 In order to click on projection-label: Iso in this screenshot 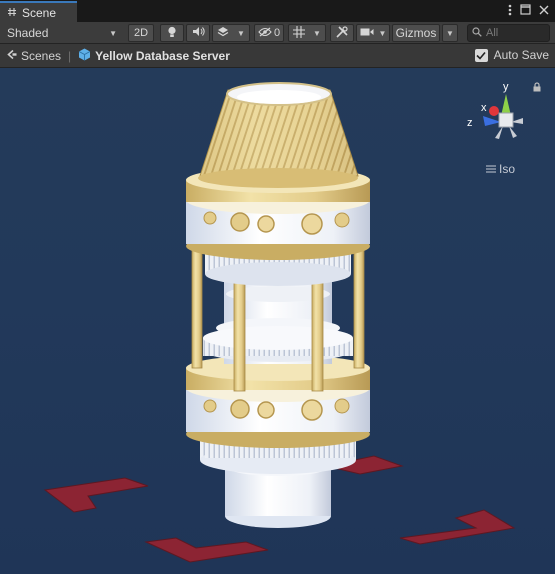, I will do `click(507, 169)`.